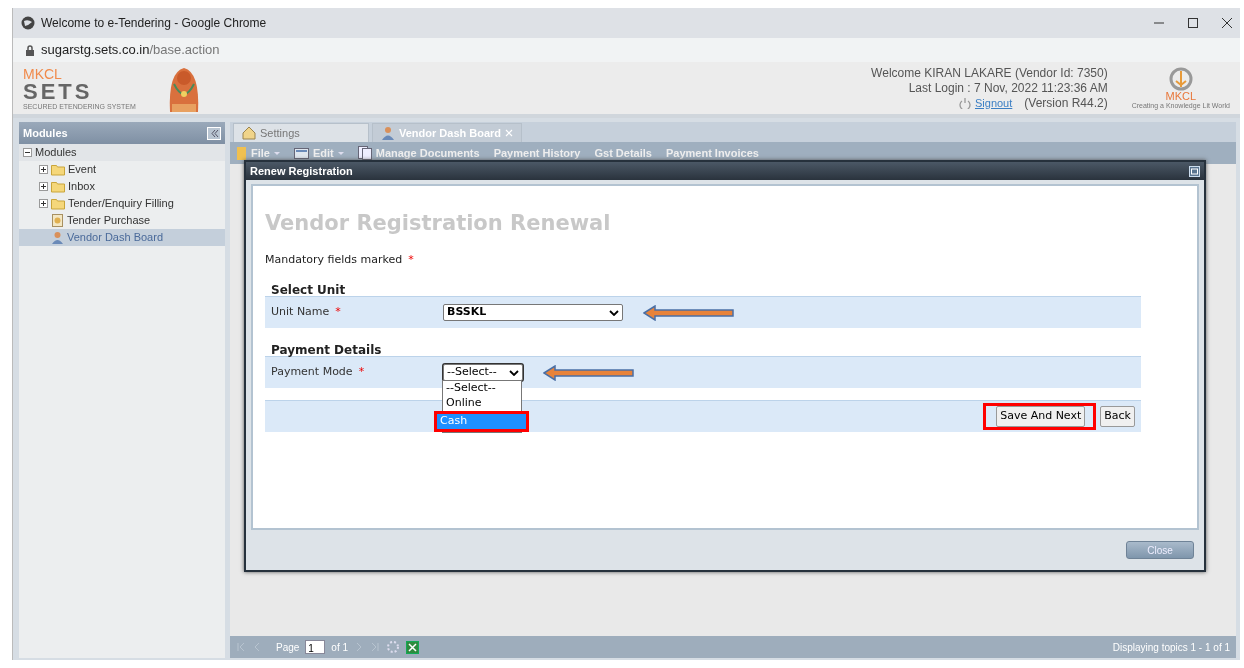 This screenshot has height=668, width=1244. I want to click on tab: Settings, so click(301, 132).